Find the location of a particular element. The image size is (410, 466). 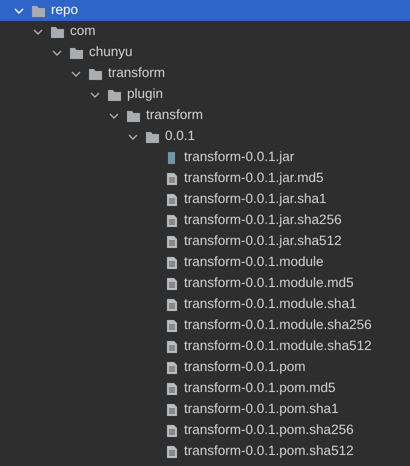

item-label: transform-0.0.1.jar.sha512 is located at coordinates (263, 241).